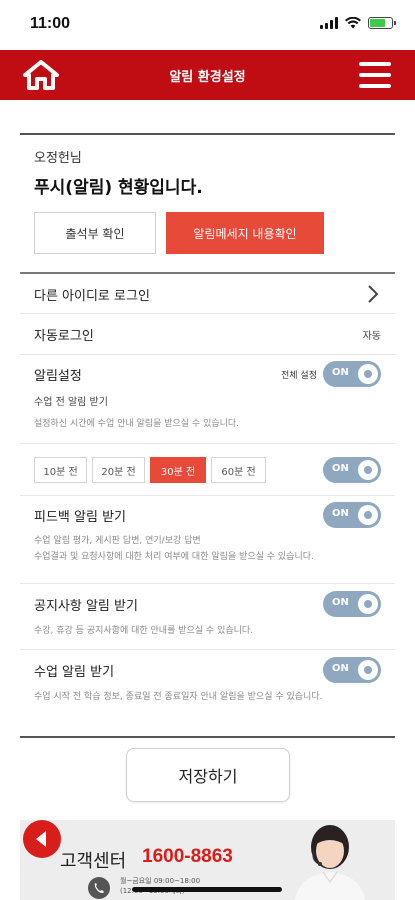 This screenshot has width=415, height=900. What do you see at coordinates (74, 672) in the screenshot?
I see `class-notification-label: 수업 알림 받기` at bounding box center [74, 672].